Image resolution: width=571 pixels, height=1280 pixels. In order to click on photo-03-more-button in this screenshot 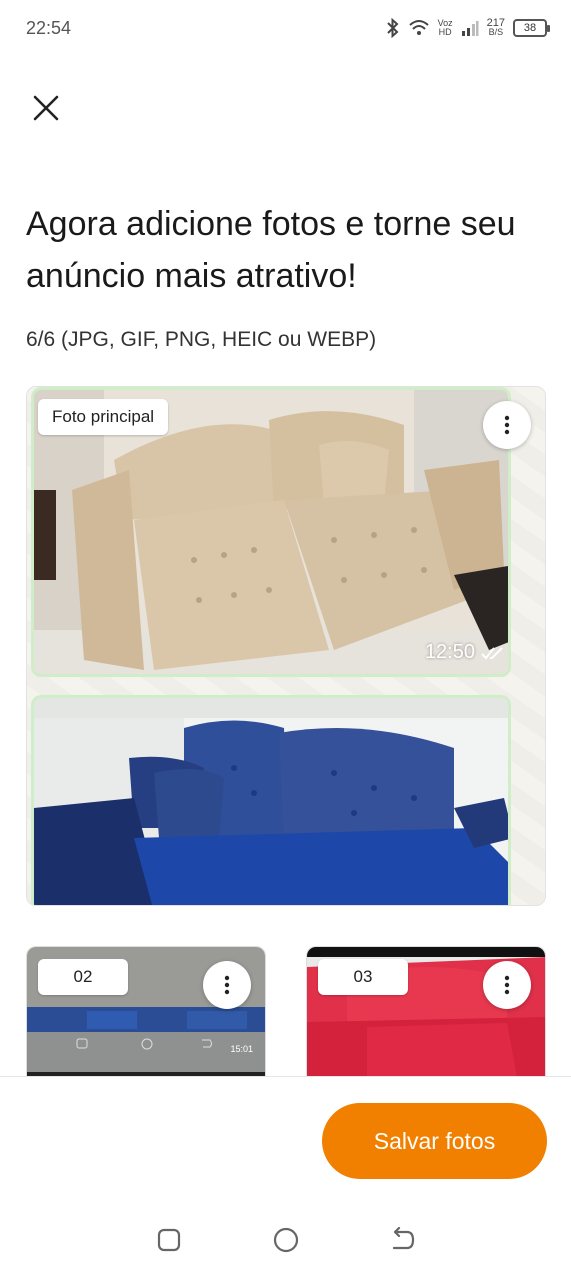, I will do `click(507, 985)`.